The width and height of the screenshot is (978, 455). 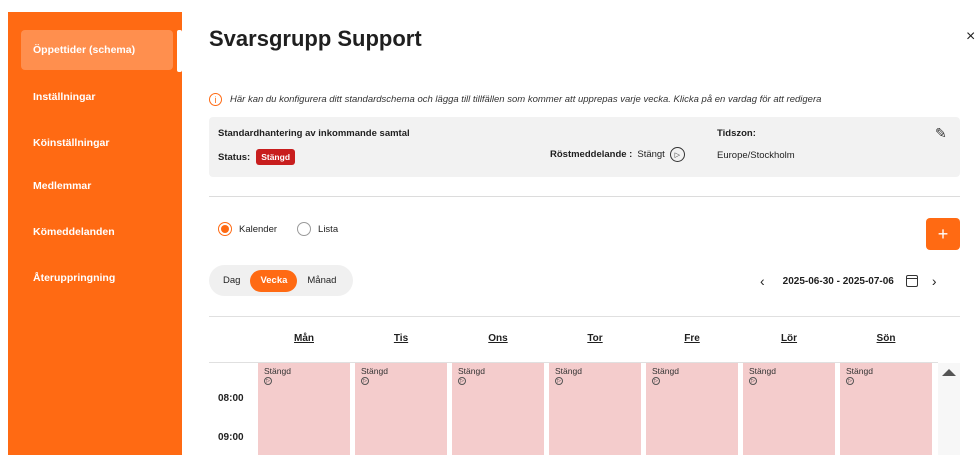 What do you see at coordinates (315, 38) in the screenshot?
I see `page-title: Svarsgrupp Support` at bounding box center [315, 38].